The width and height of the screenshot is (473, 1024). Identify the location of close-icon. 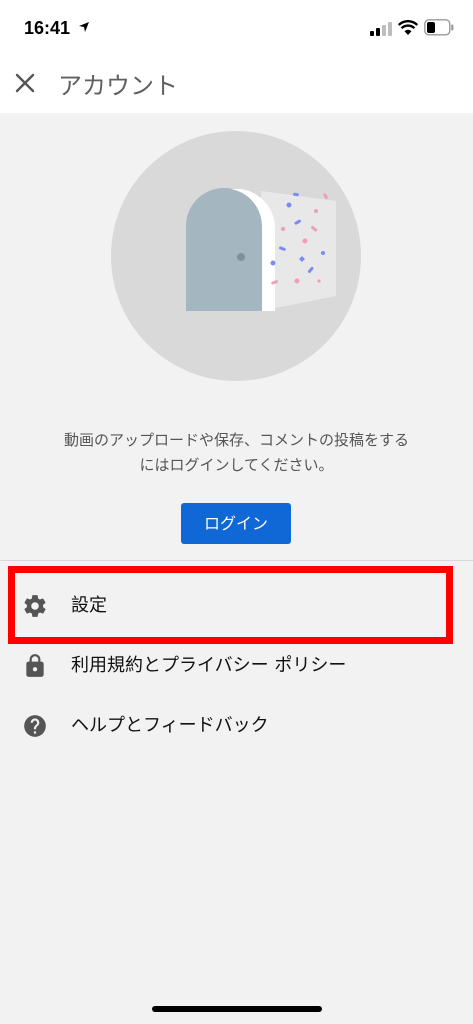
(25, 83).